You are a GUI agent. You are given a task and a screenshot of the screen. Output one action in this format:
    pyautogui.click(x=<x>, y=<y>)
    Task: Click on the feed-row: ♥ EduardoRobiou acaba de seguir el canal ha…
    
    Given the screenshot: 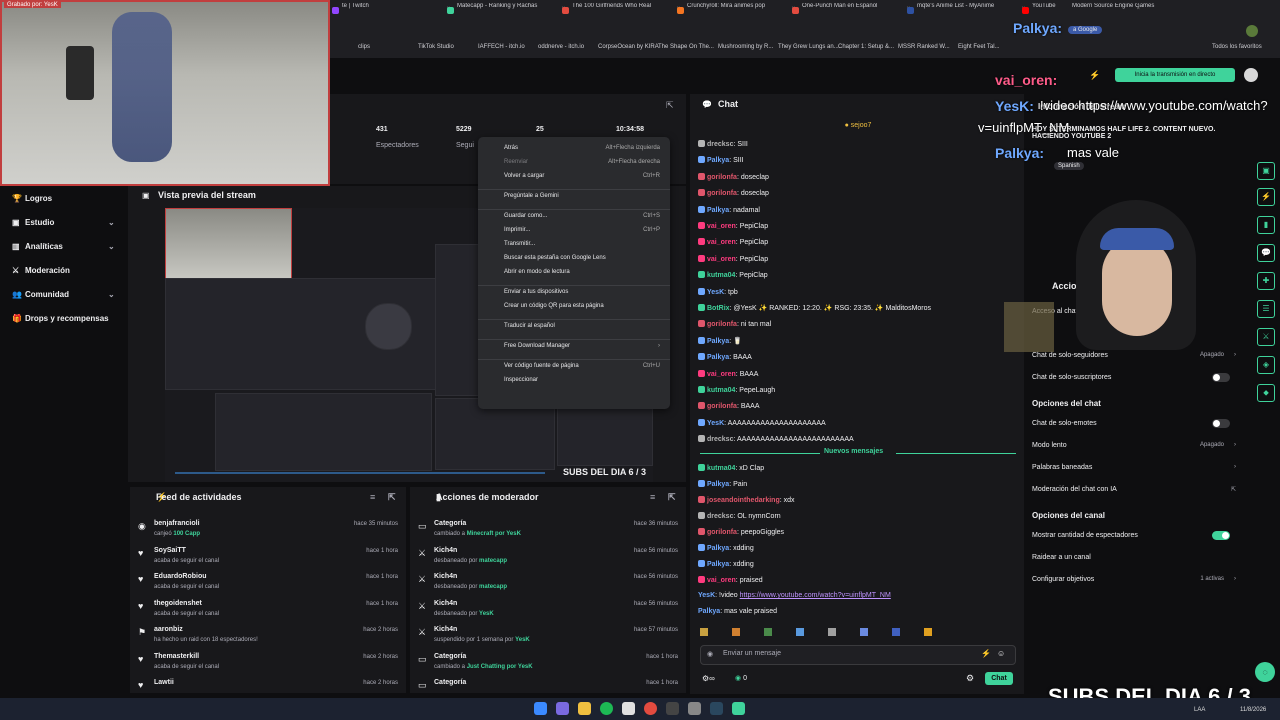 What is the action you would take?
    pyautogui.click(x=268, y=583)
    